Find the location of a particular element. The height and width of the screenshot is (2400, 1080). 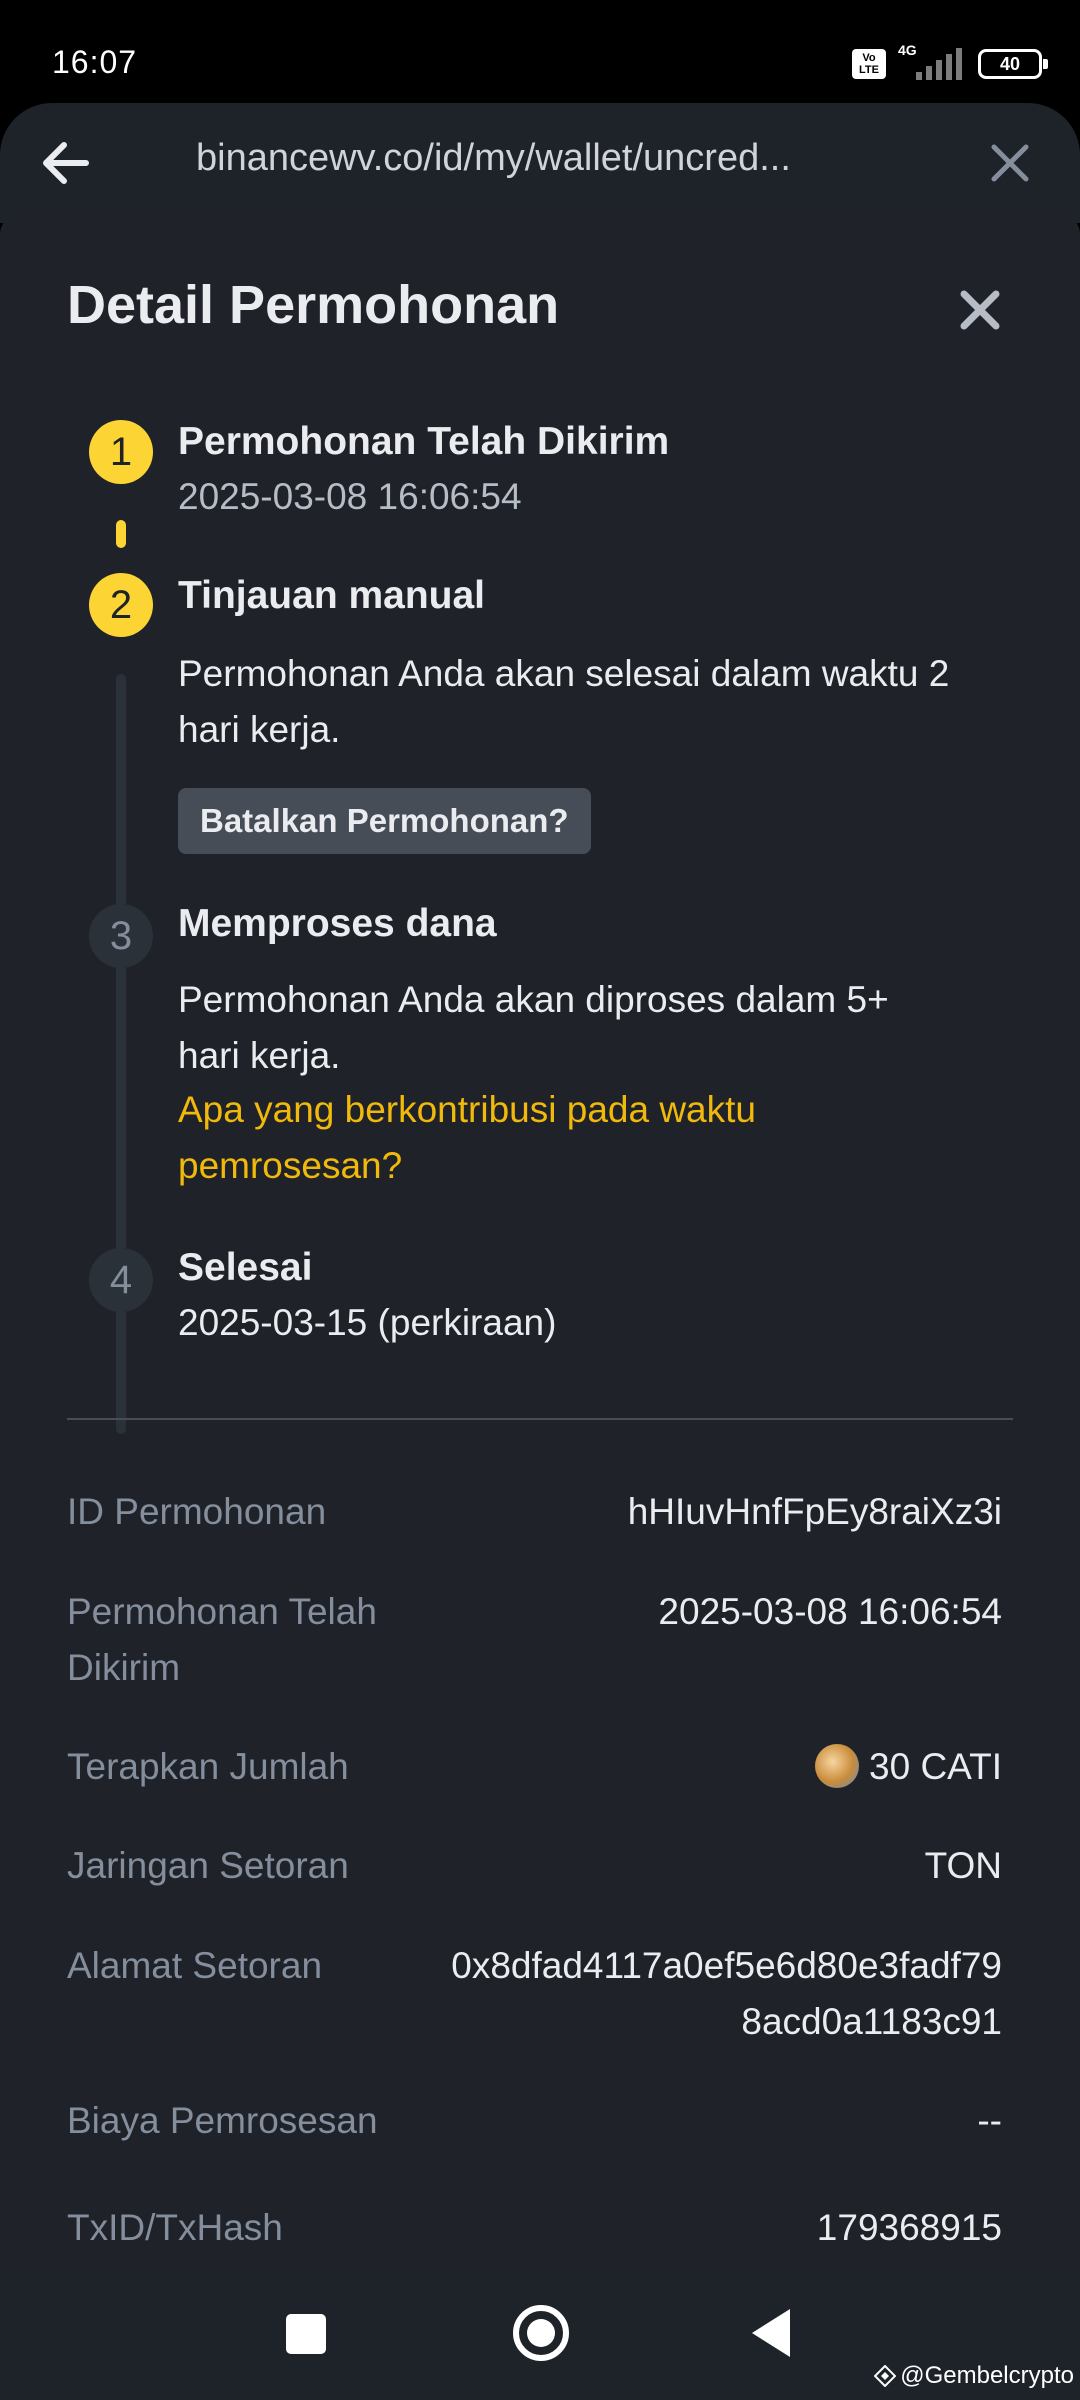

battery-icon: 40 is located at coordinates (1013, 64).